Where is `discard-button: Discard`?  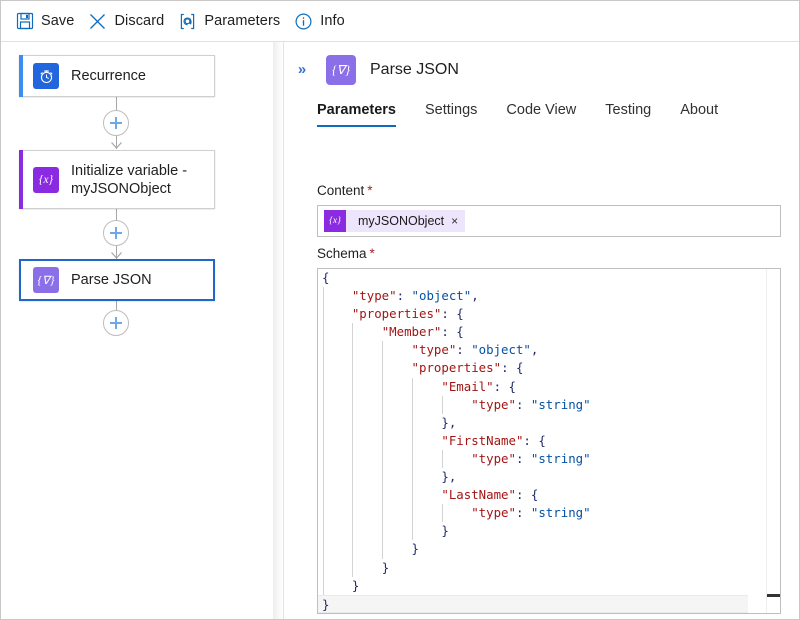 discard-button: Discard is located at coordinates (129, 21).